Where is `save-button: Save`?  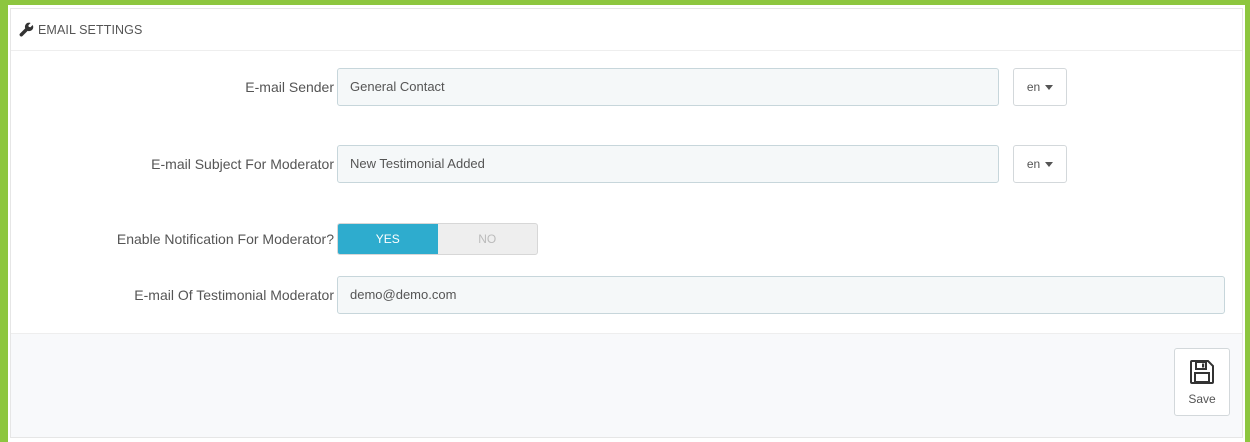 save-button: Save is located at coordinates (1202, 382).